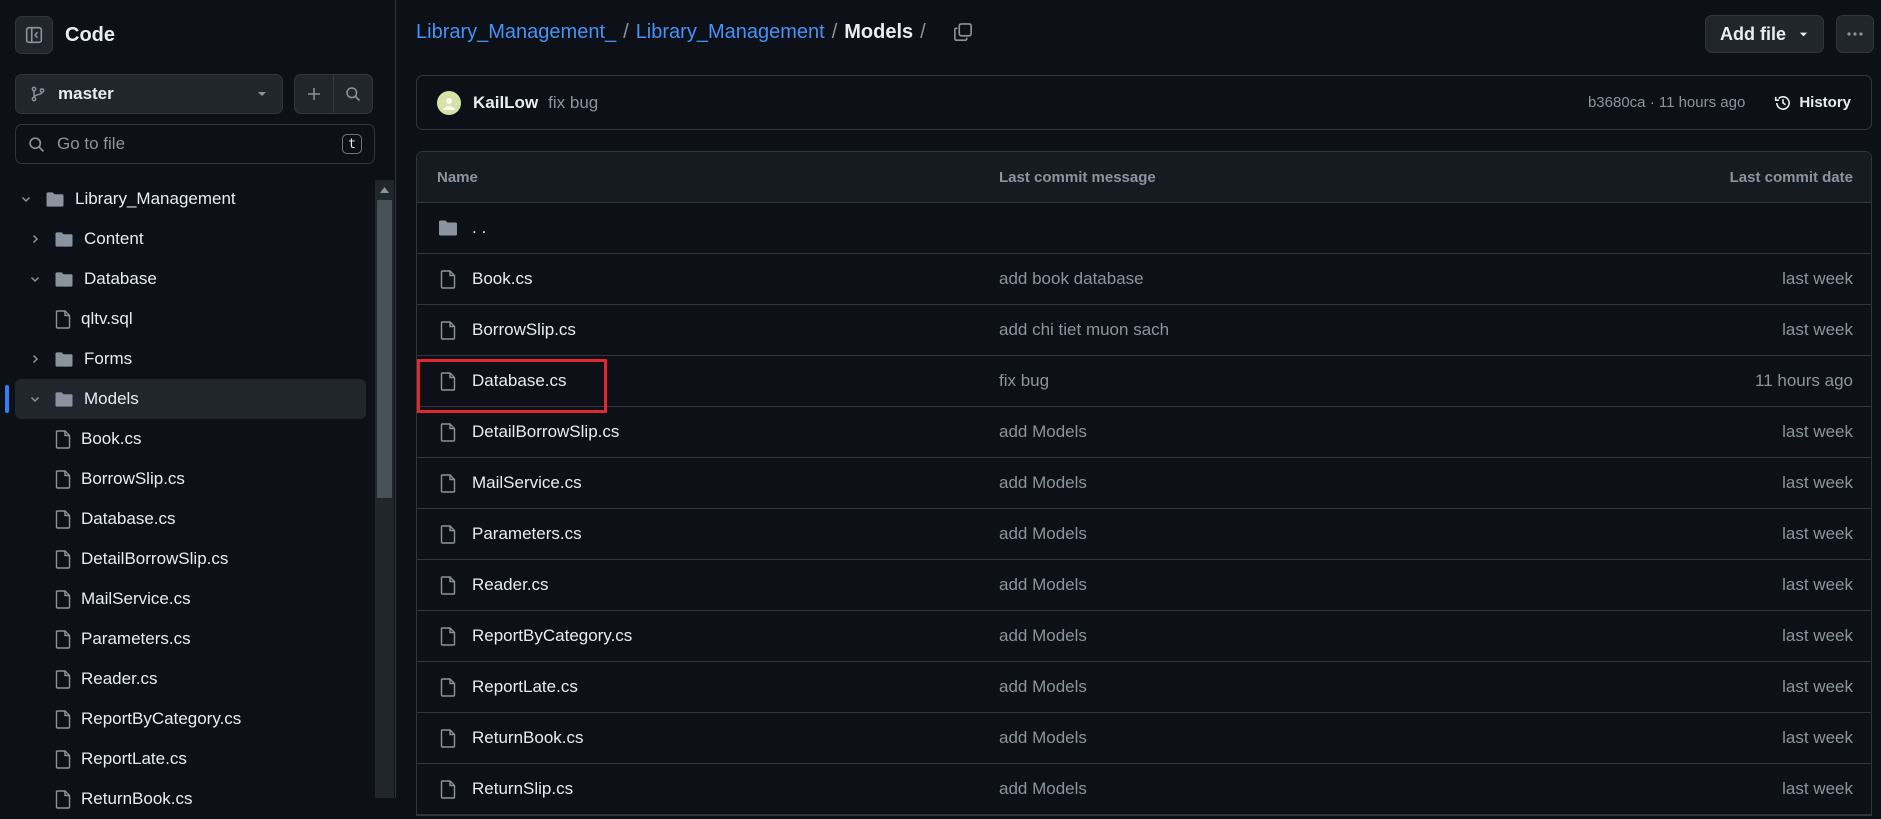  What do you see at coordinates (527, 534) in the screenshot?
I see `file-name-link: Parameters.cs` at bounding box center [527, 534].